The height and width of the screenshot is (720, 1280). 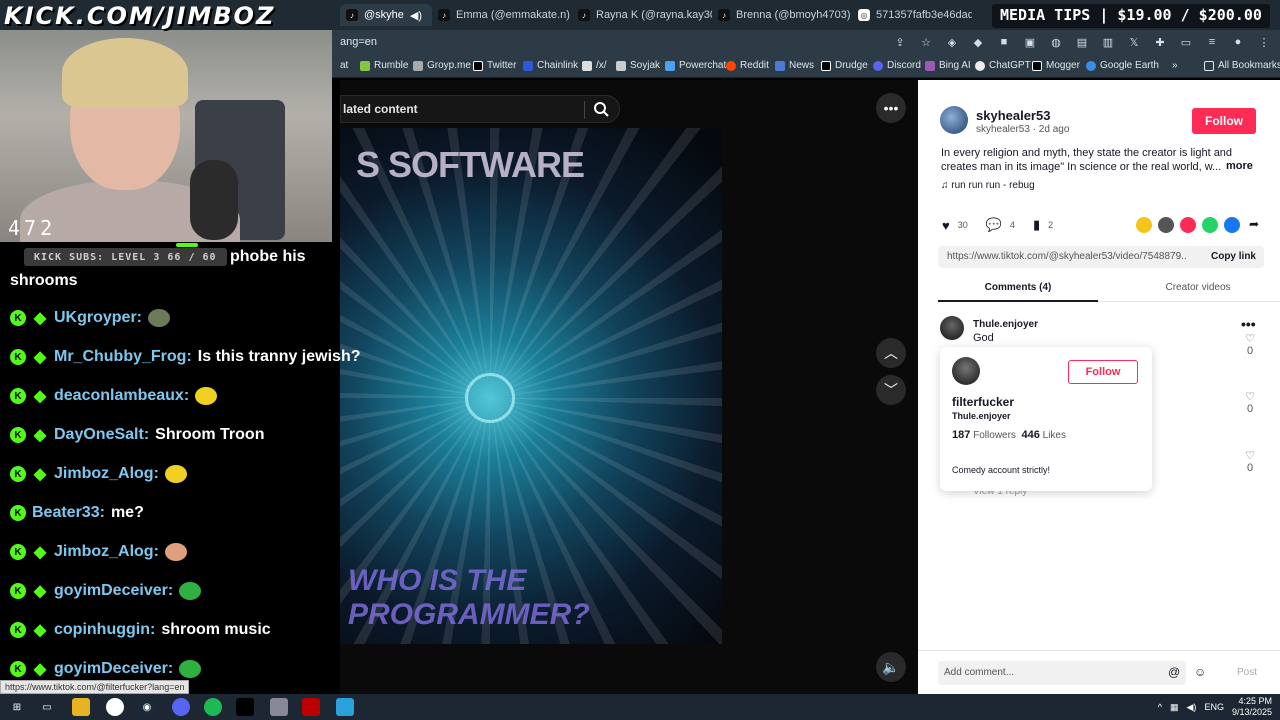 What do you see at coordinates (601, 109) in the screenshot?
I see `search-icon` at bounding box center [601, 109].